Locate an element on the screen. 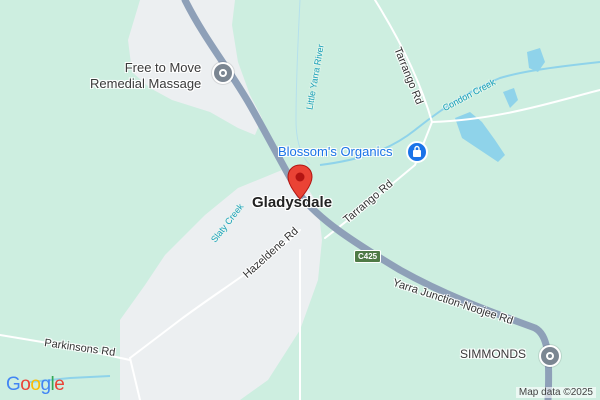 The width and height of the screenshot is (600, 400). google-logo: Google is located at coordinates (35, 385).